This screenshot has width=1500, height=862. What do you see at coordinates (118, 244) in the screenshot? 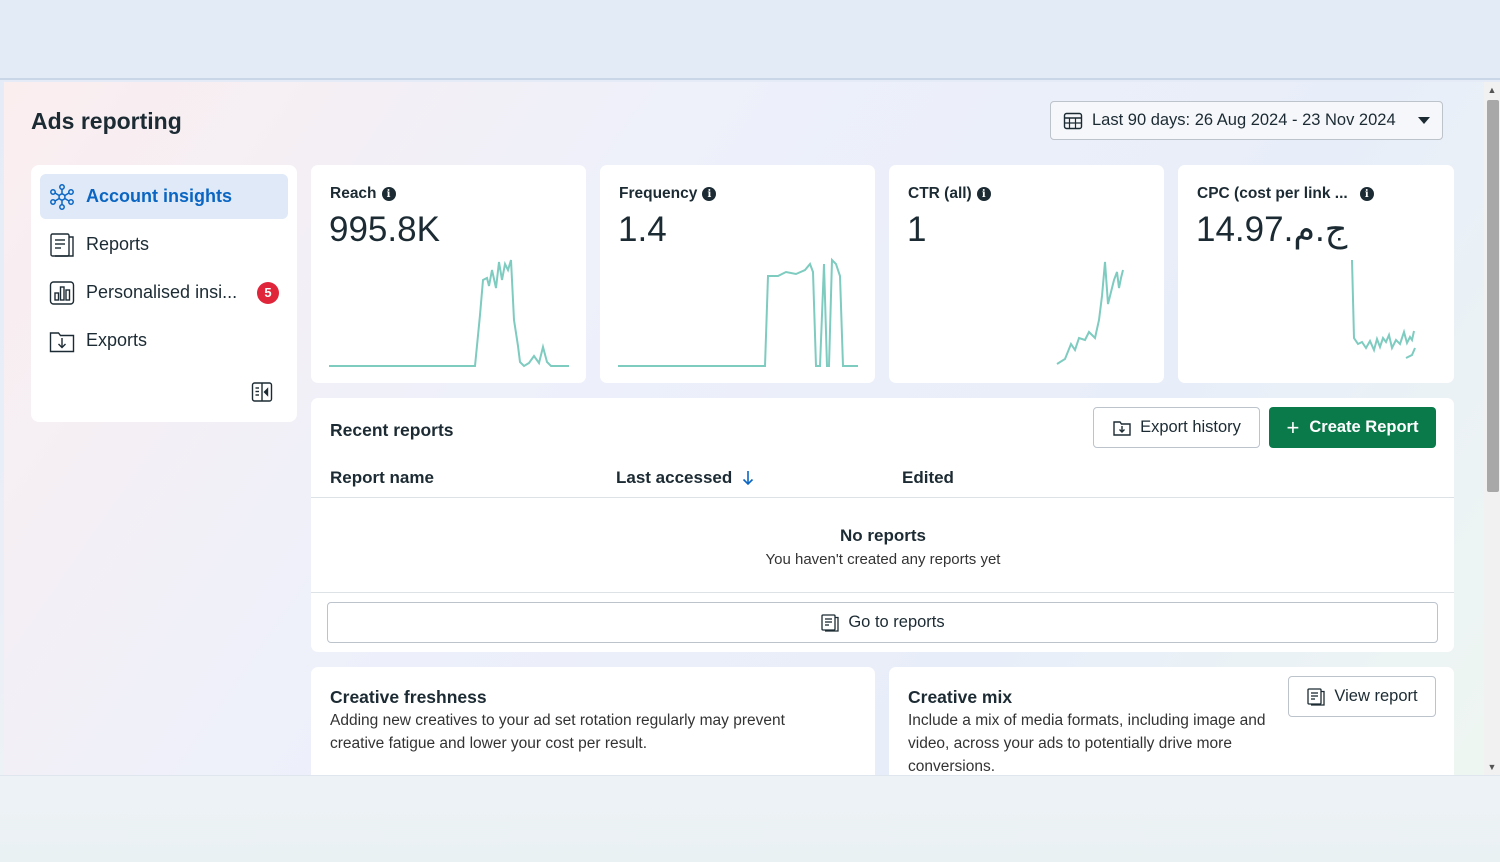
I see `sidebar-item-label: Reports` at bounding box center [118, 244].